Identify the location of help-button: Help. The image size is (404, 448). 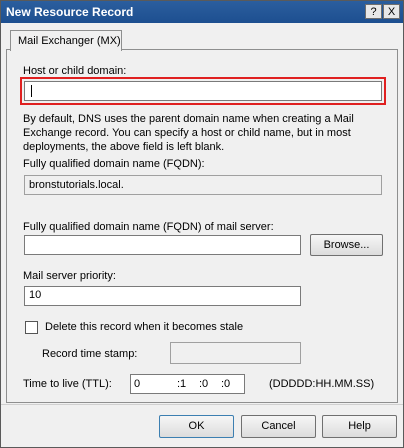
(359, 426).